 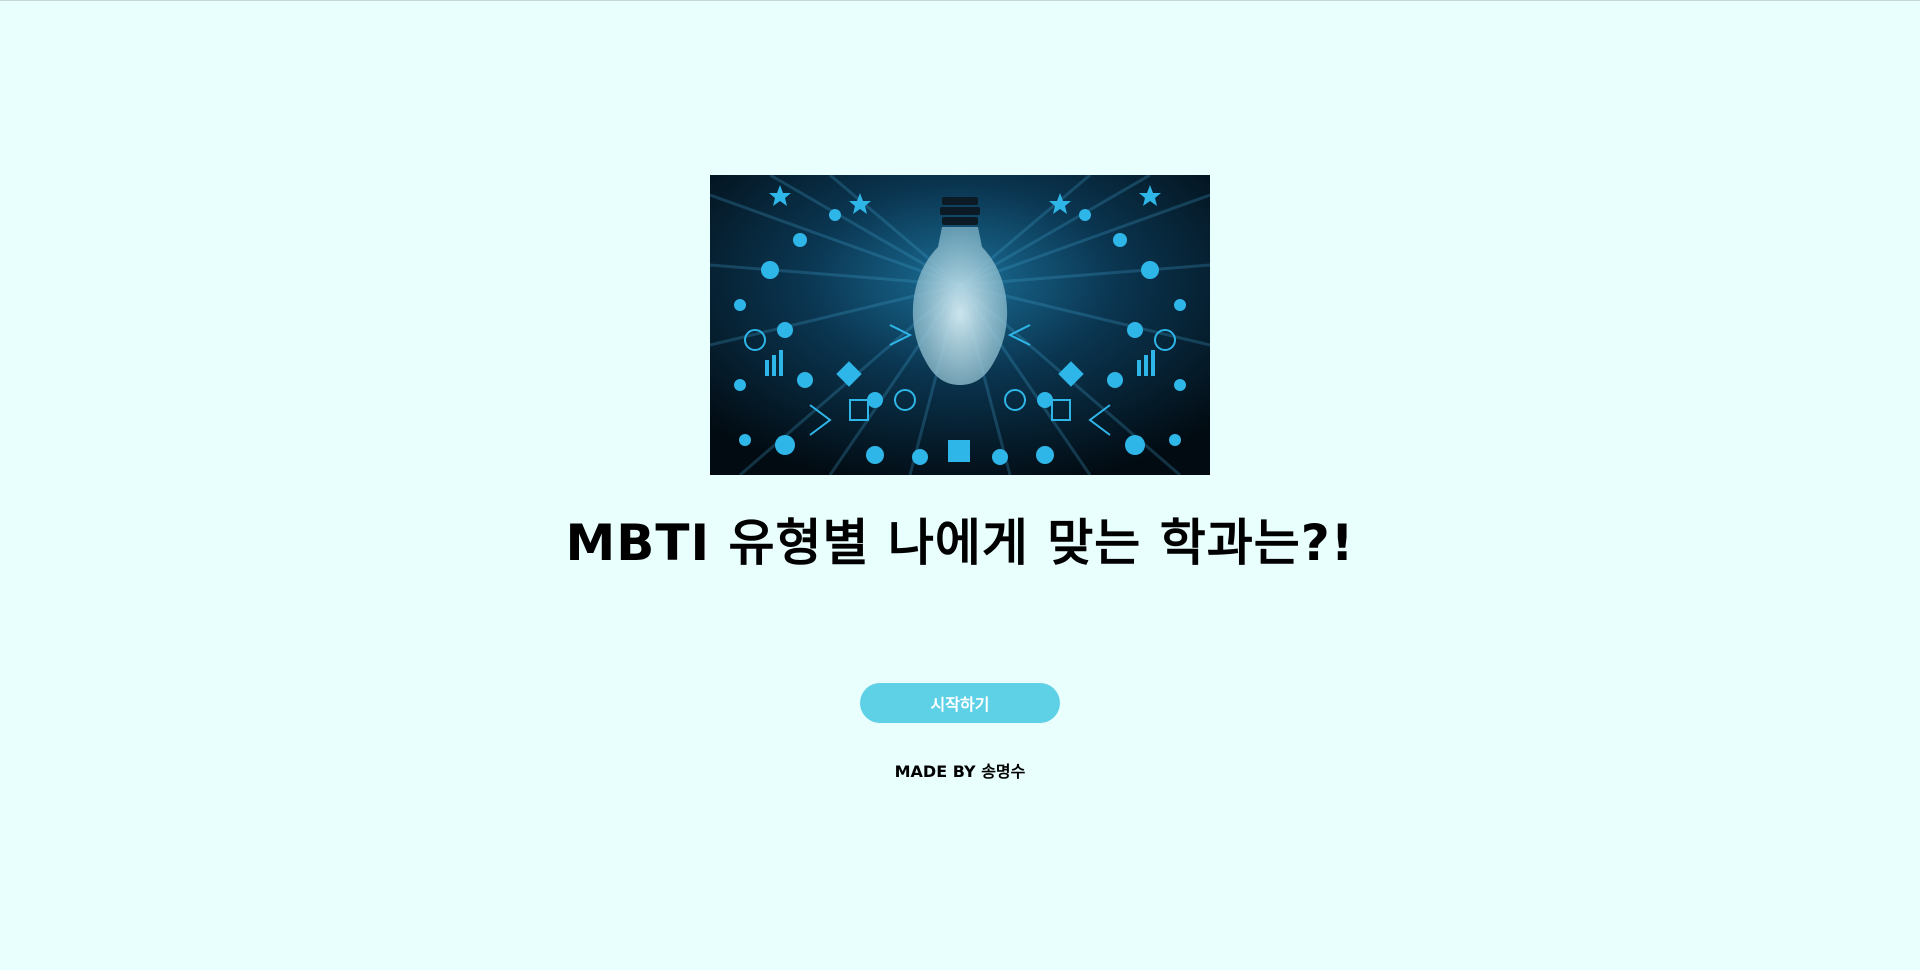 I want to click on hero-image, so click(x=960, y=325).